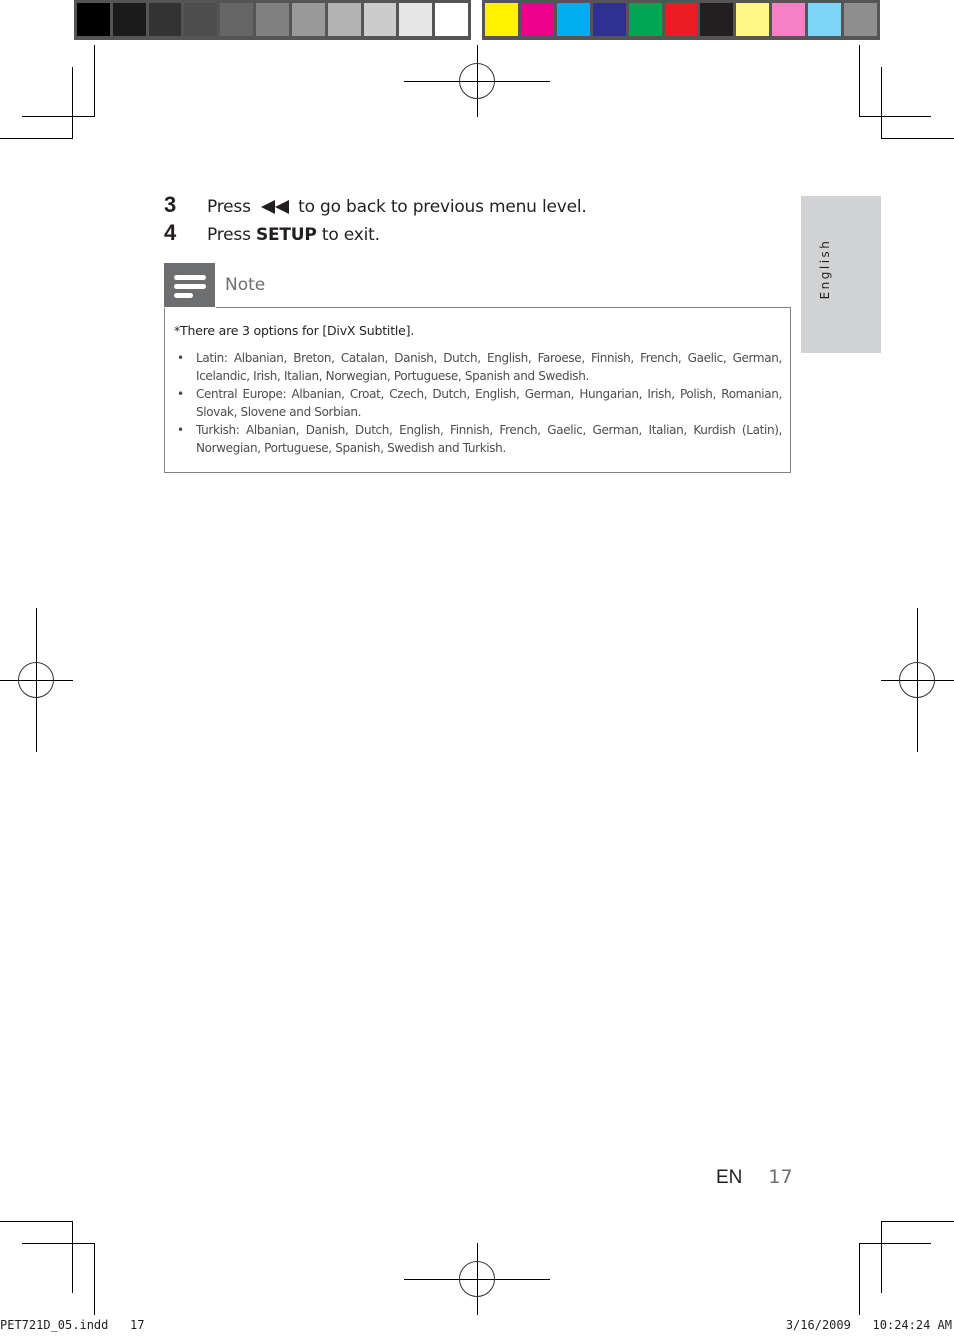  Describe the element at coordinates (286, 235) in the screenshot. I see `setup-keyword: SETUP` at that location.